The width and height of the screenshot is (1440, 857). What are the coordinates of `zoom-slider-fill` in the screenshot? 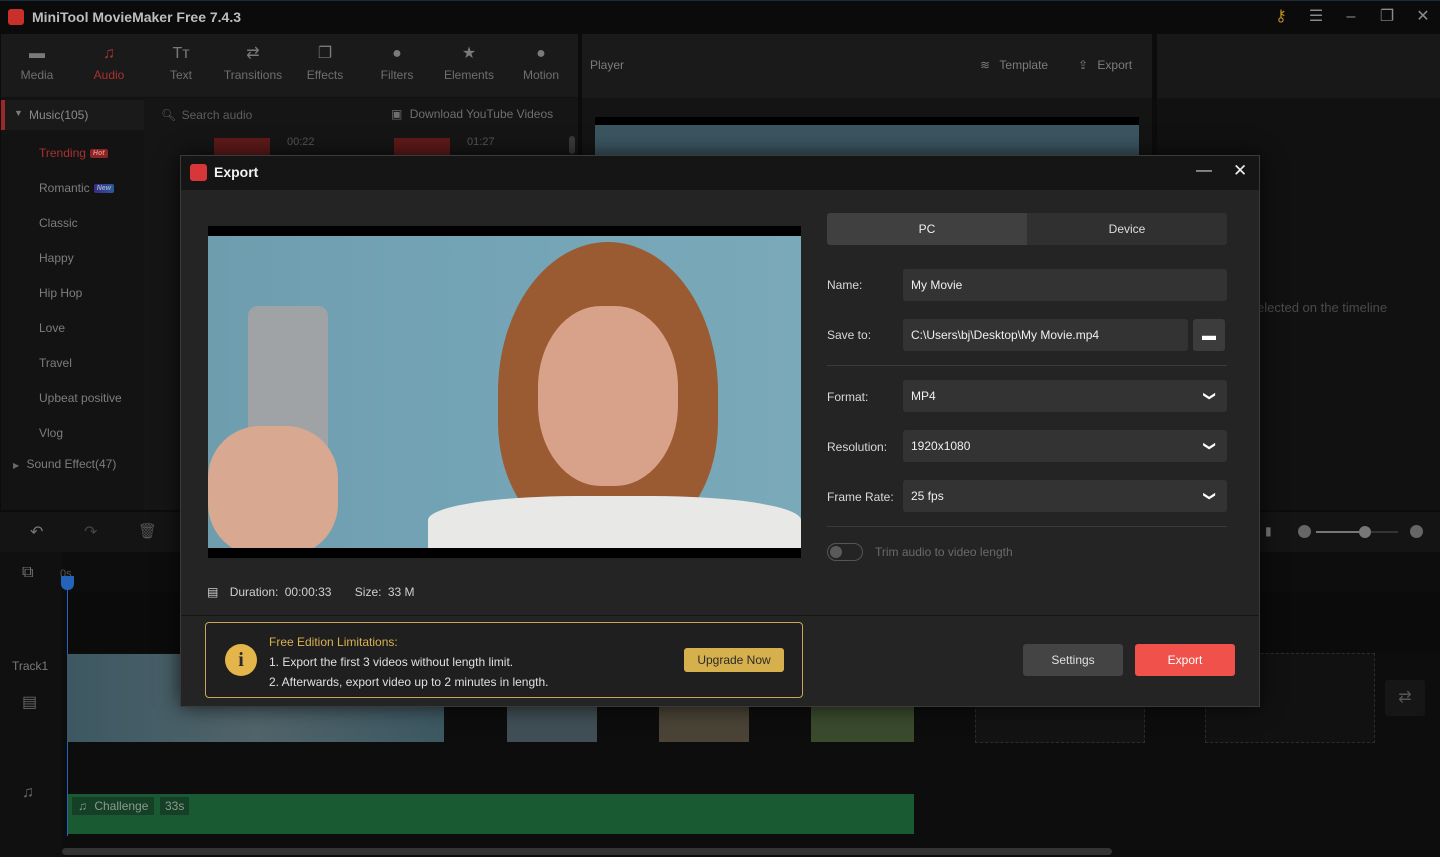 It's located at (1341, 532).